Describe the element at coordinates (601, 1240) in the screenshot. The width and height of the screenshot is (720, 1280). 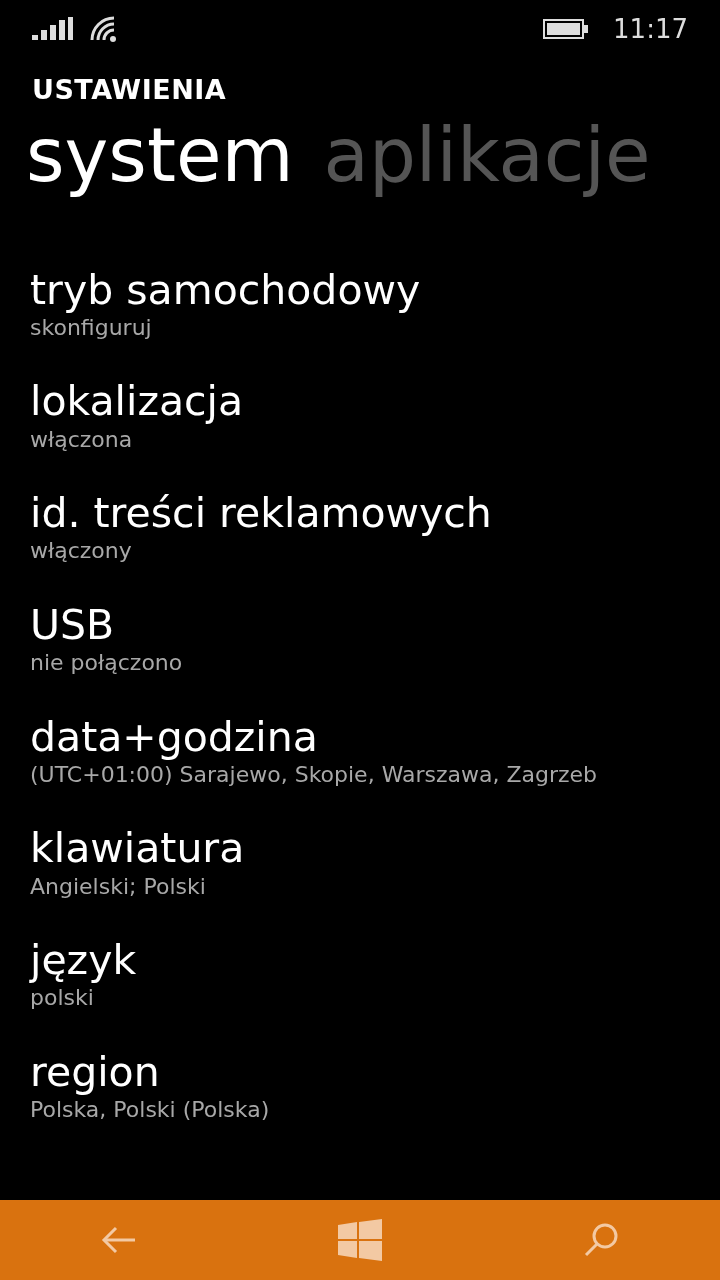
I see `search-icon` at that location.